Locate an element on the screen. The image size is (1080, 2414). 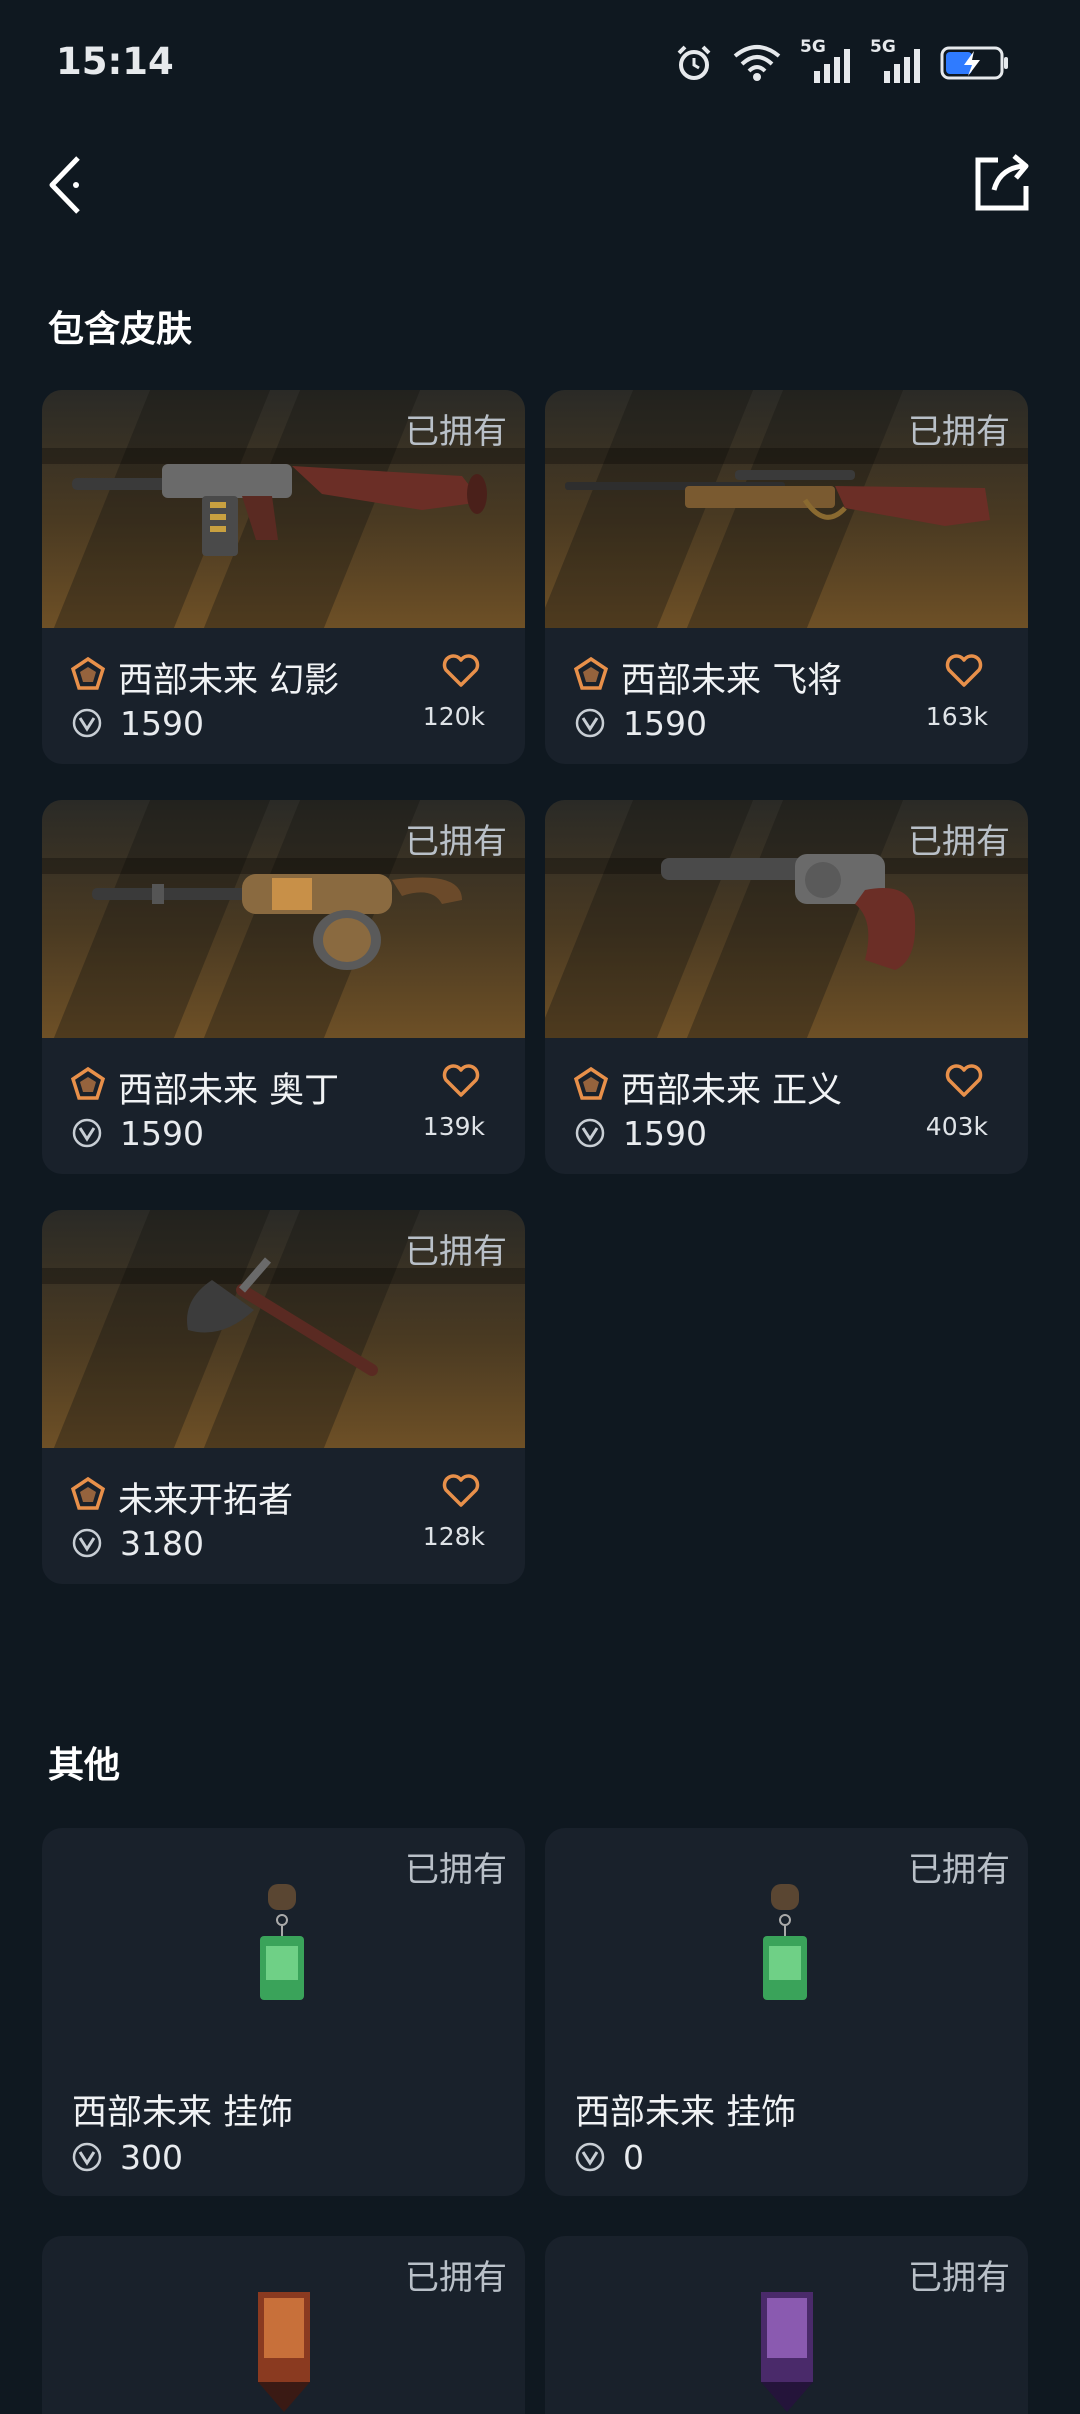
status-icons: 5G 5G is located at coordinates (842, 61).